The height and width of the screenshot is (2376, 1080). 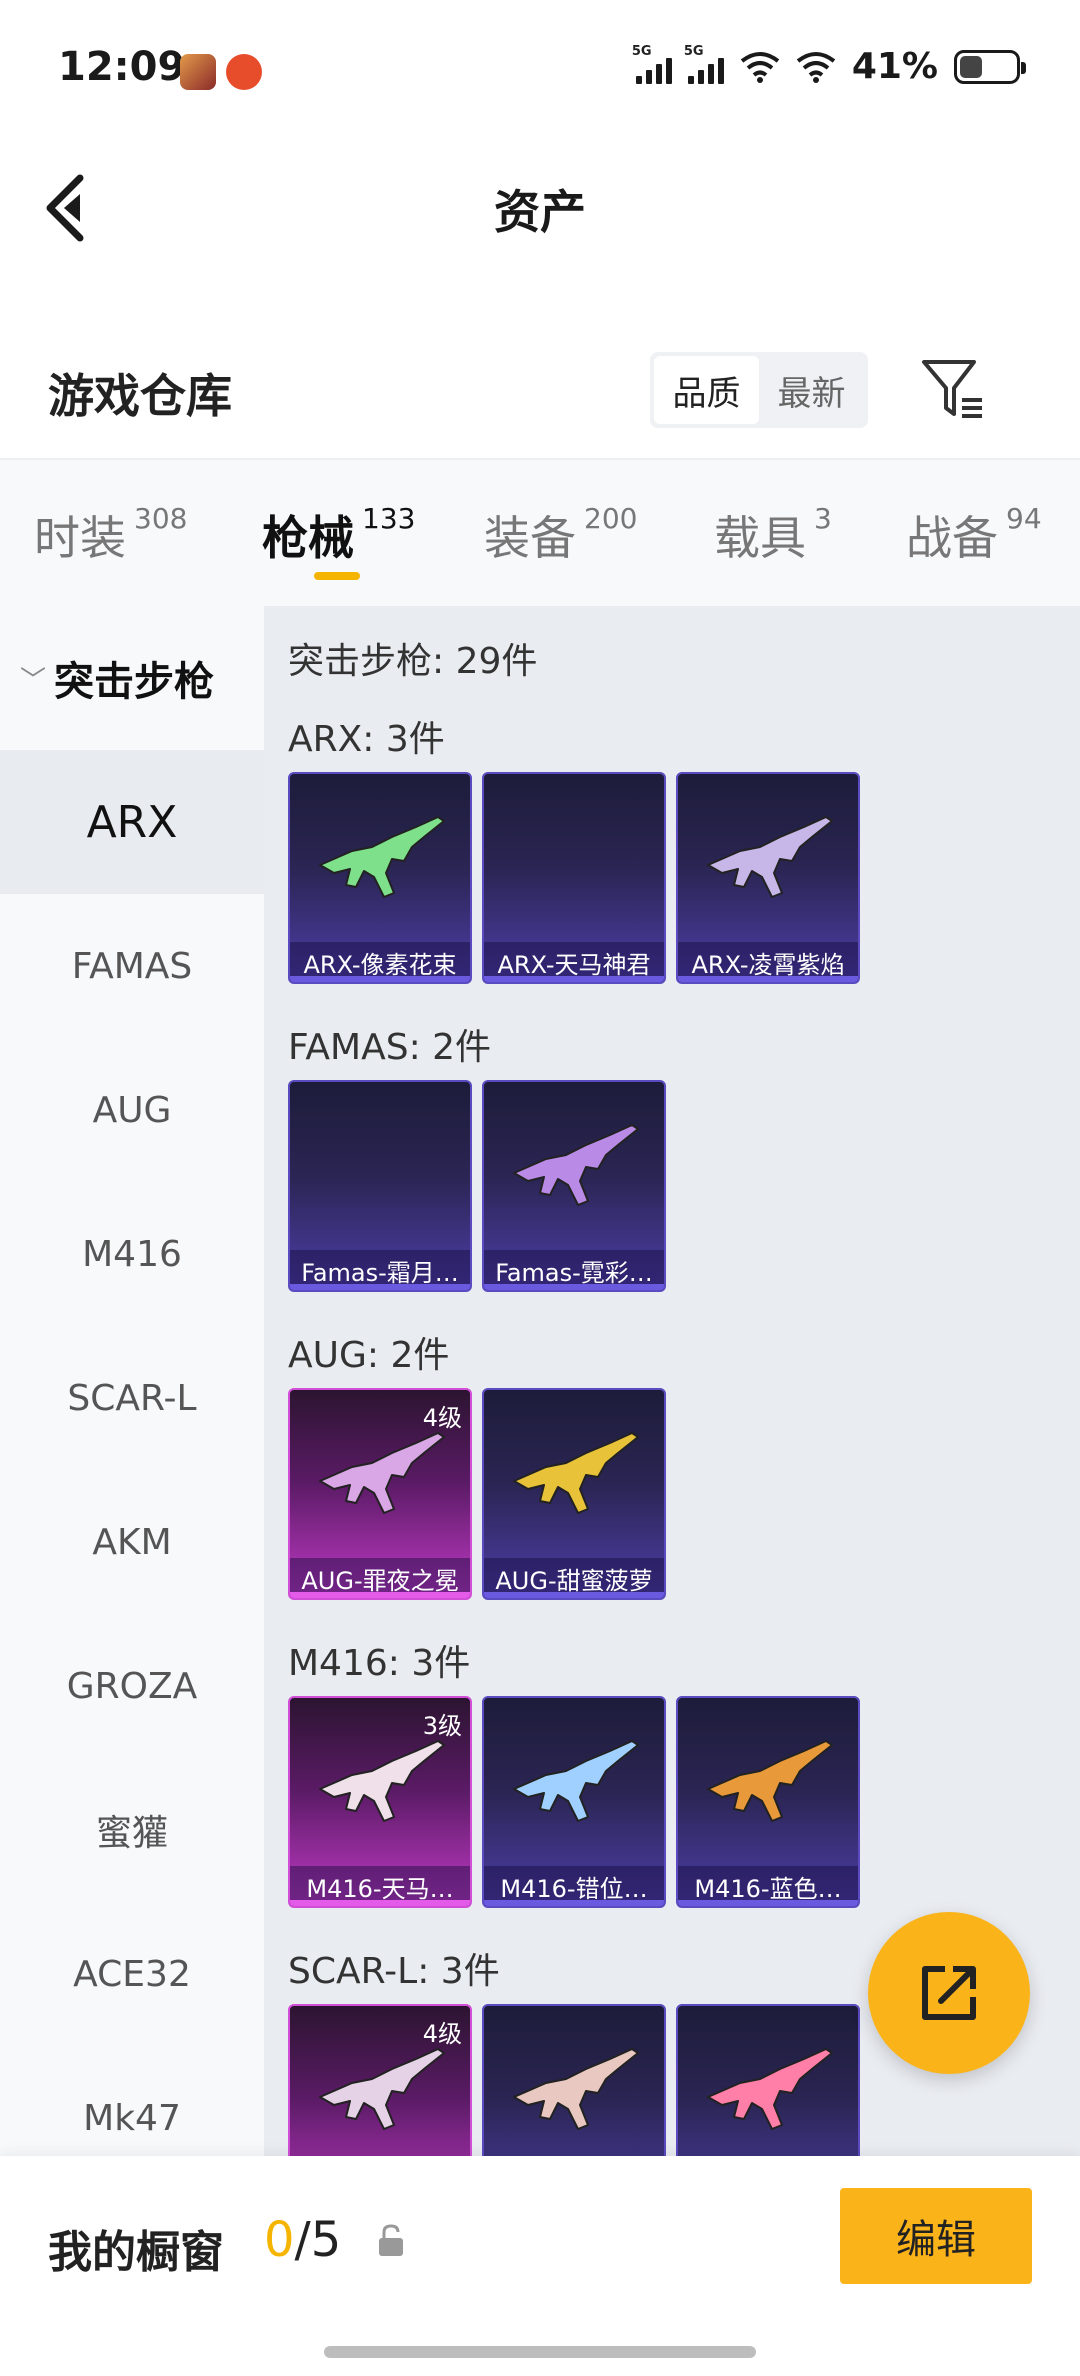 What do you see at coordinates (33, 680) in the screenshot?
I see `chevron-down-icon: ﹀` at bounding box center [33, 680].